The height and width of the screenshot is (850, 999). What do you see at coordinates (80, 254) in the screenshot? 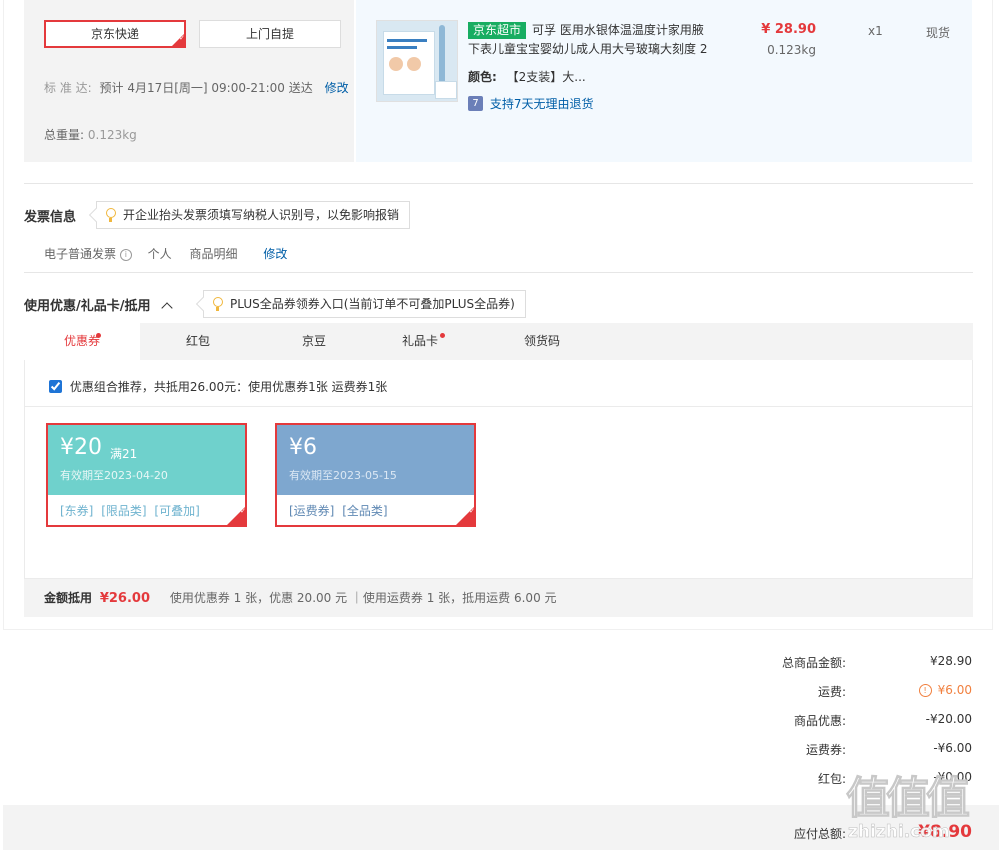
I see `invoice-type: 电子普通发票` at bounding box center [80, 254].